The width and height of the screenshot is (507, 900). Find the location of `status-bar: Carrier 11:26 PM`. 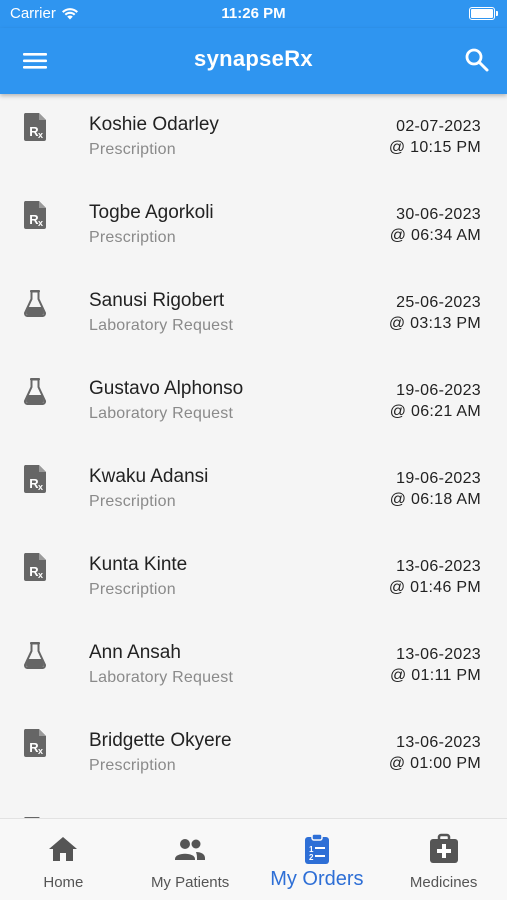

status-bar: Carrier 11:26 PM is located at coordinates (253, 14).